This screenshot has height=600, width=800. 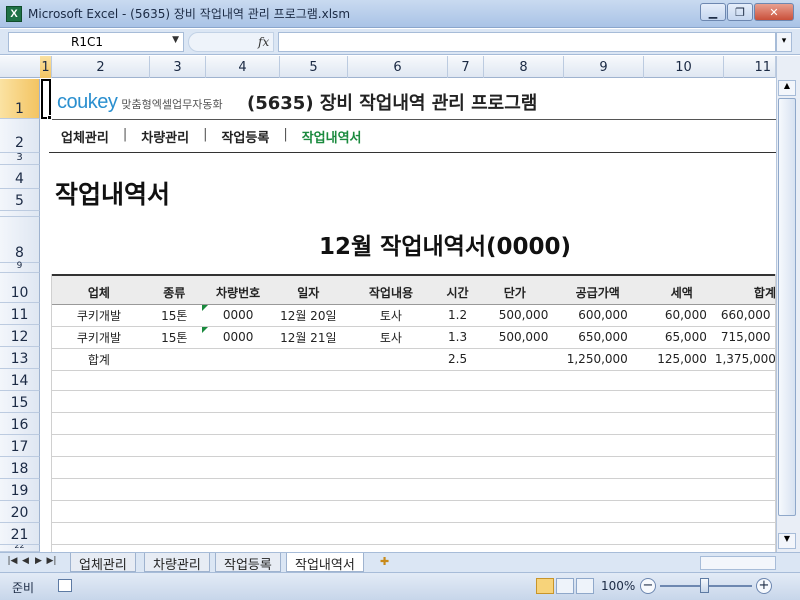 I want to click on last-sheet-icon: ▶|, so click(x=51, y=561).